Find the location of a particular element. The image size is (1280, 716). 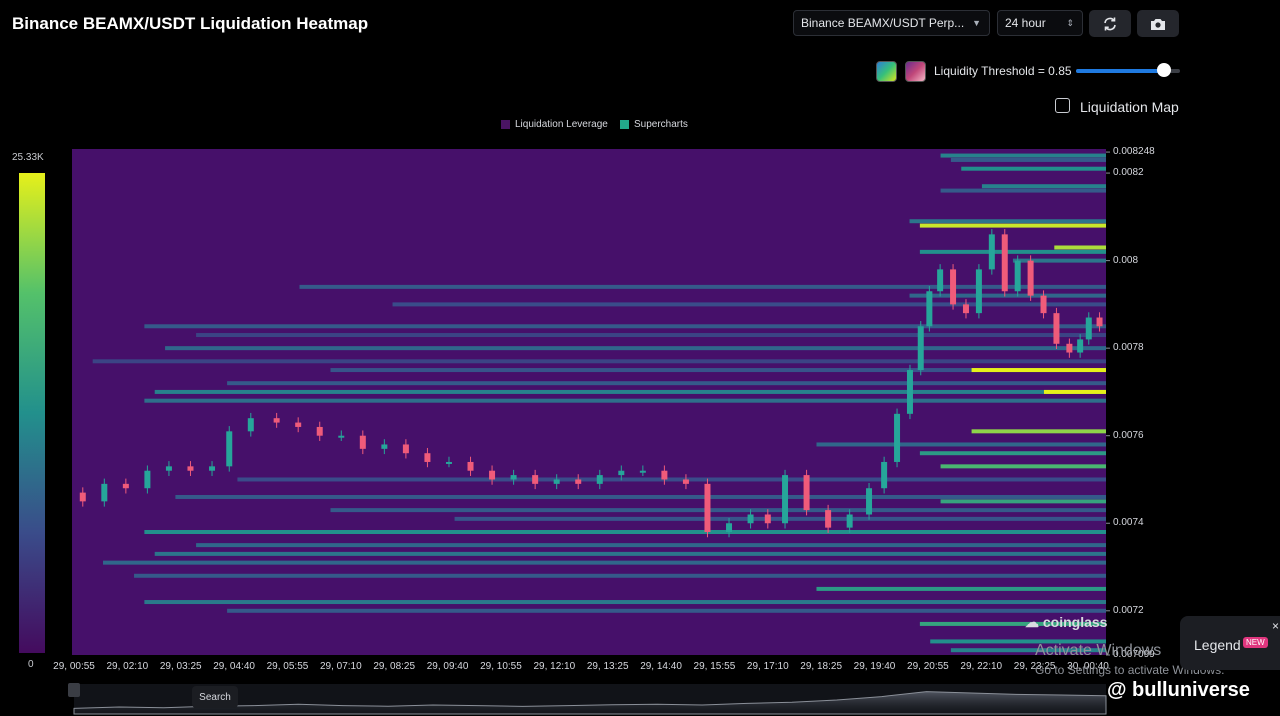

x-tick-label: 29, 00:55 is located at coordinates (74, 666).